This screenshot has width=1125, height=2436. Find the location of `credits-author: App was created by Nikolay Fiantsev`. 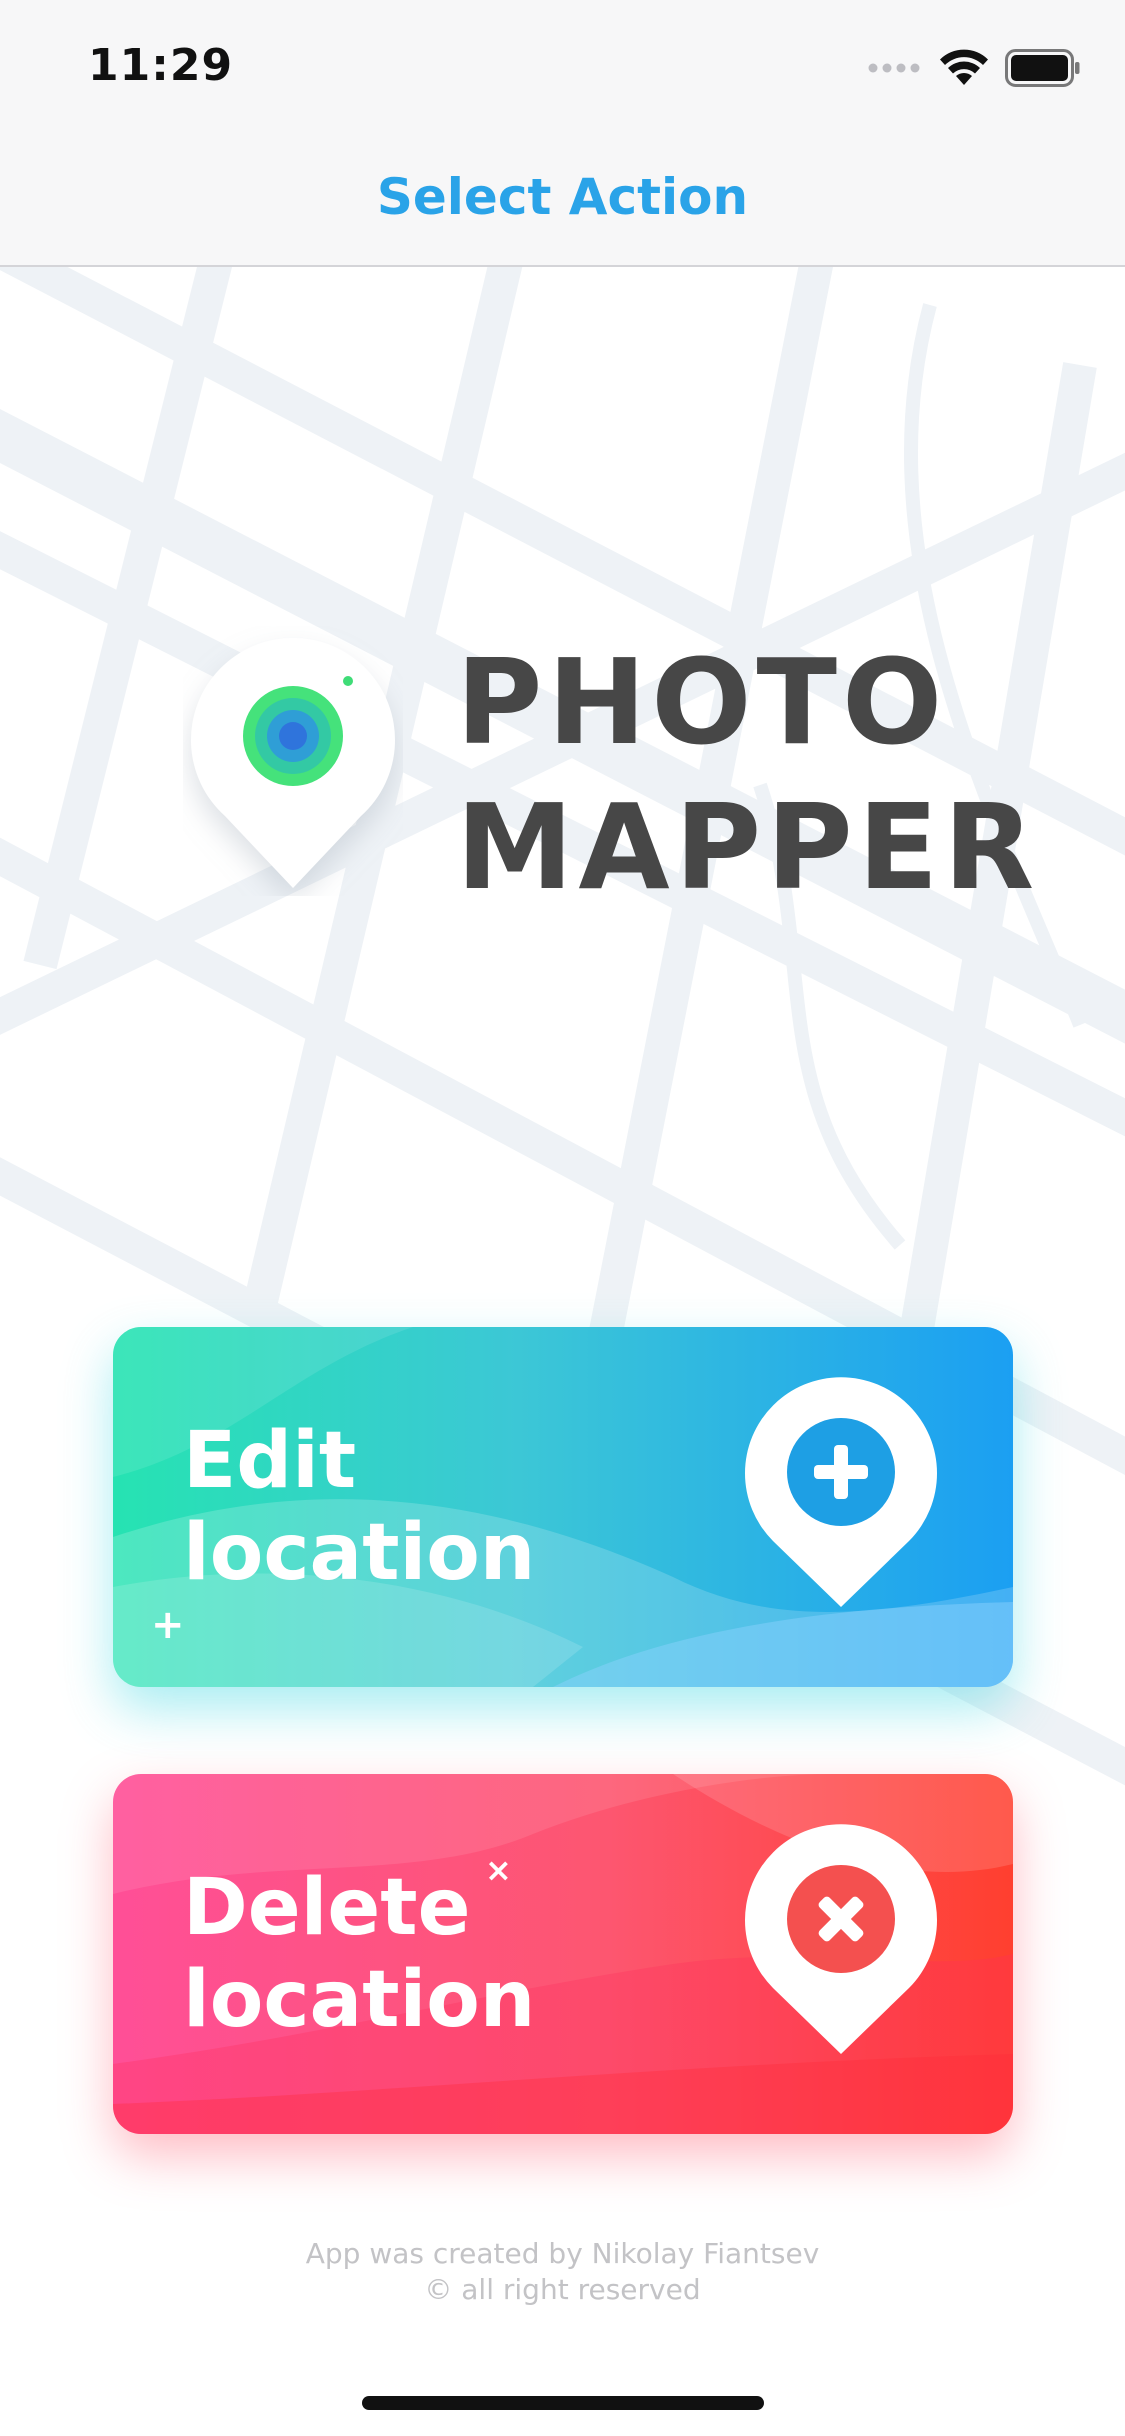

credits-author: App was created by Nikolay Fiantsev is located at coordinates (562, 2253).